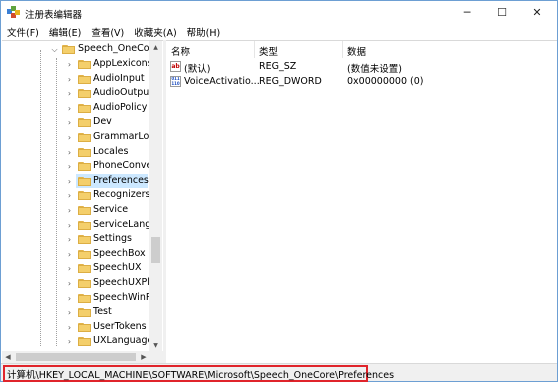 The height and width of the screenshot is (382, 558). I want to click on tree-horizontal-scrollbar: ◀ ▶, so click(82, 357).